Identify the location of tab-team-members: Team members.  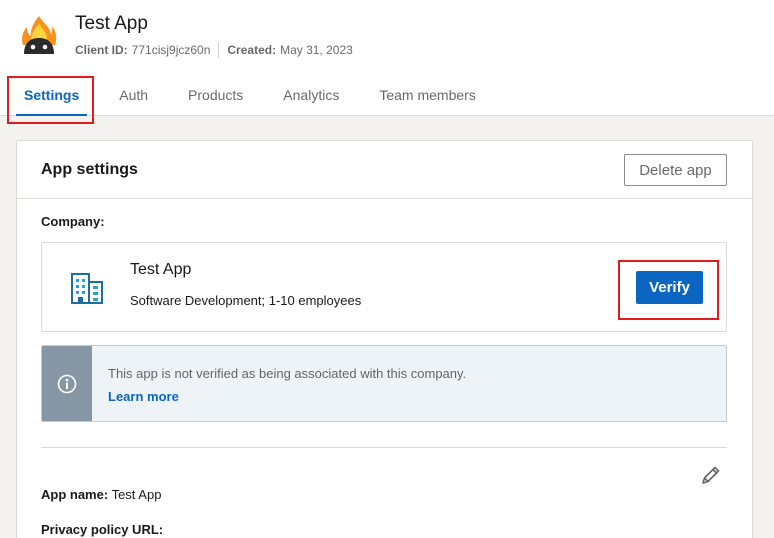
(427, 96).